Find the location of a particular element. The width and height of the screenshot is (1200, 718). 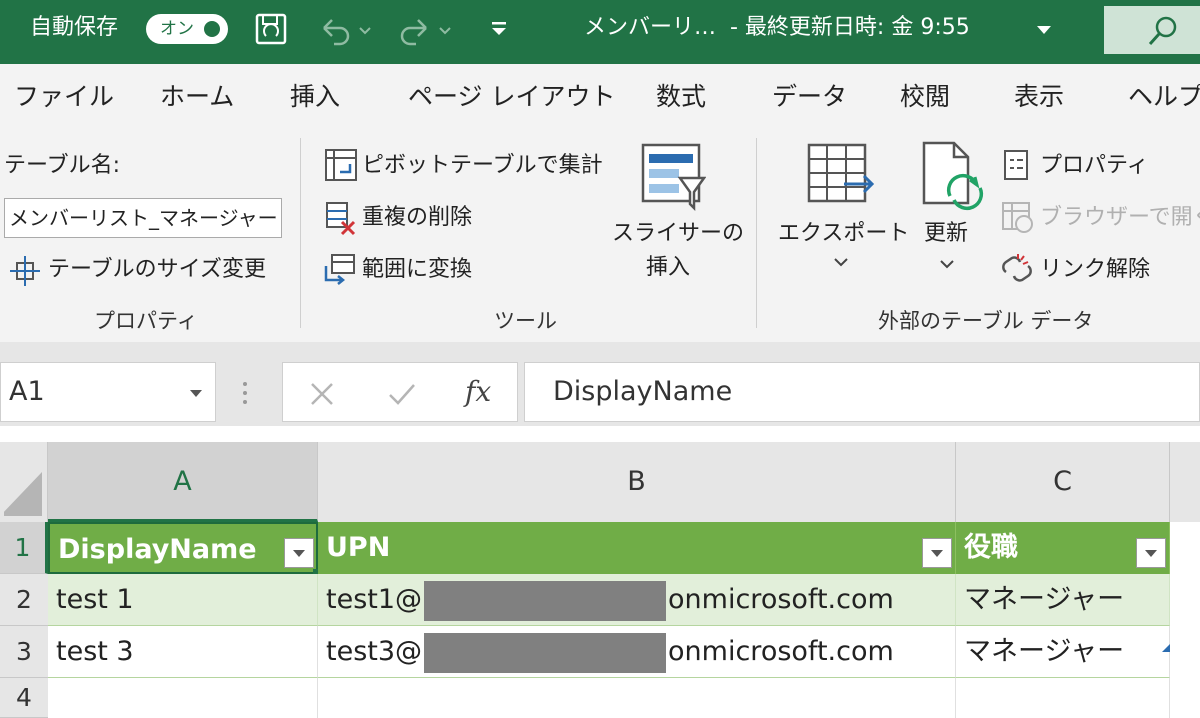

refresh-icon is located at coordinates (953, 176).